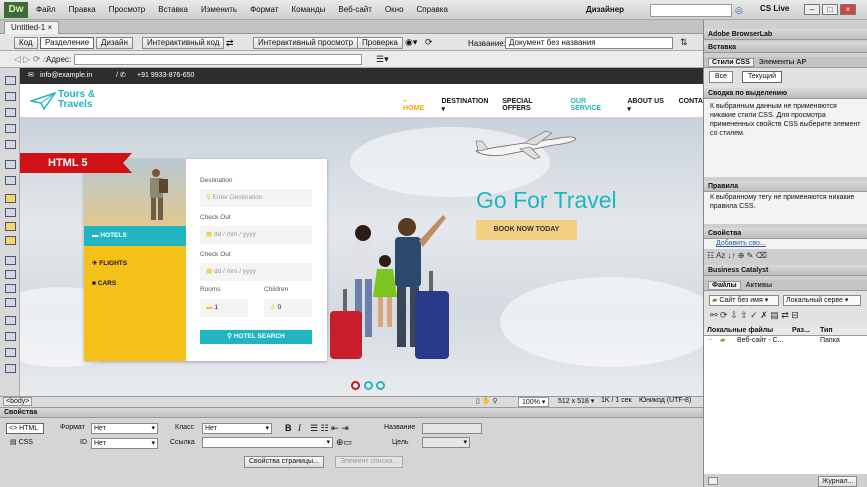  I want to click on maximize-button: □, so click(830, 9).